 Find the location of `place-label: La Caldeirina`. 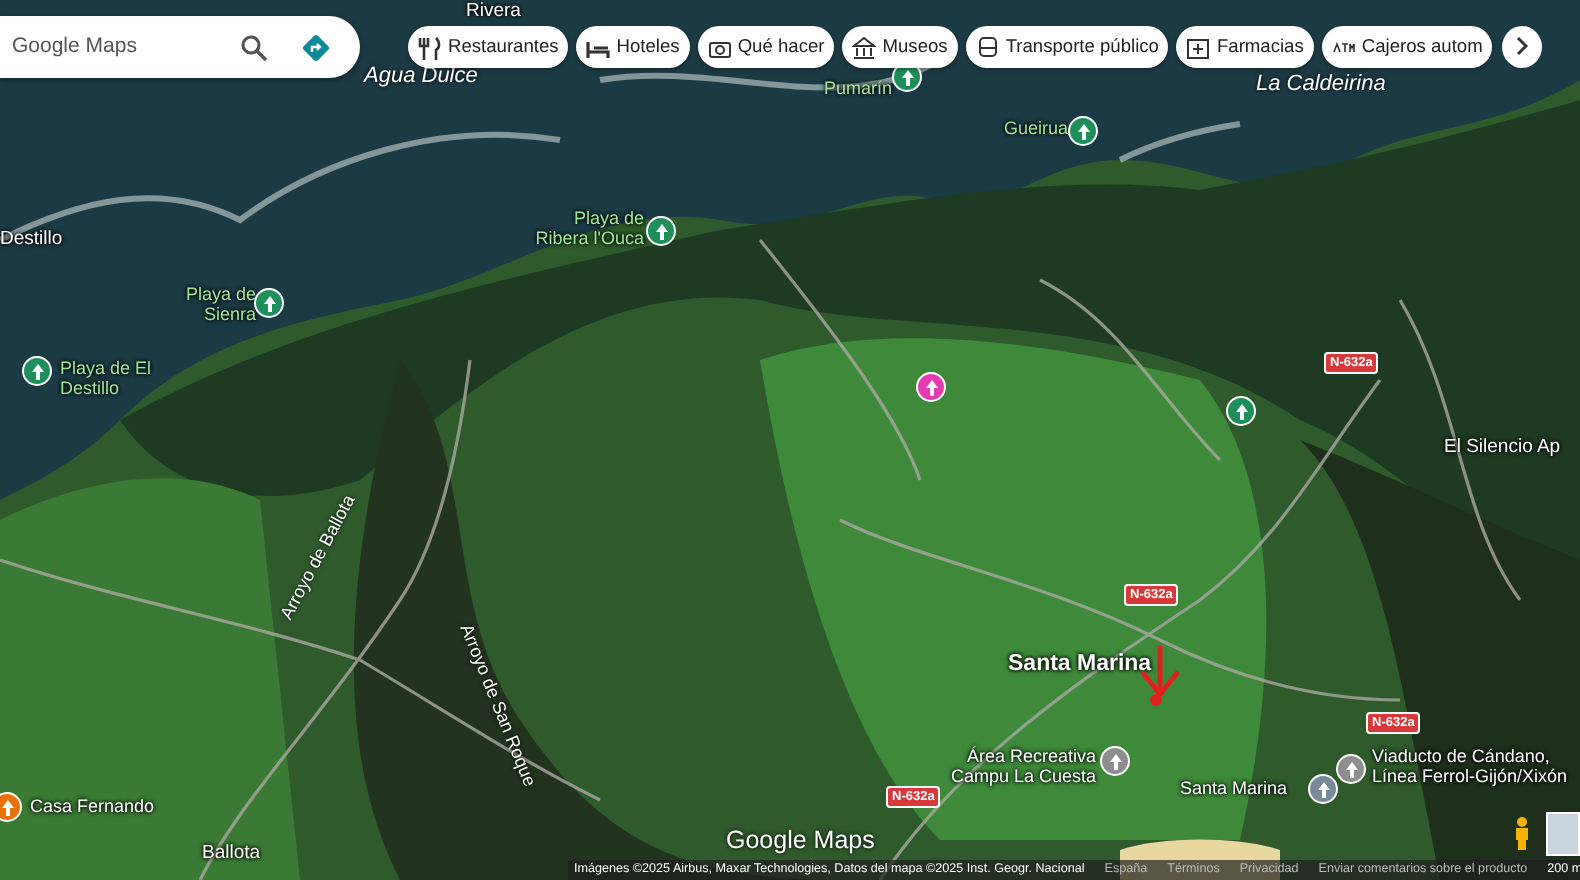

place-label: La Caldeirina is located at coordinates (1321, 84).